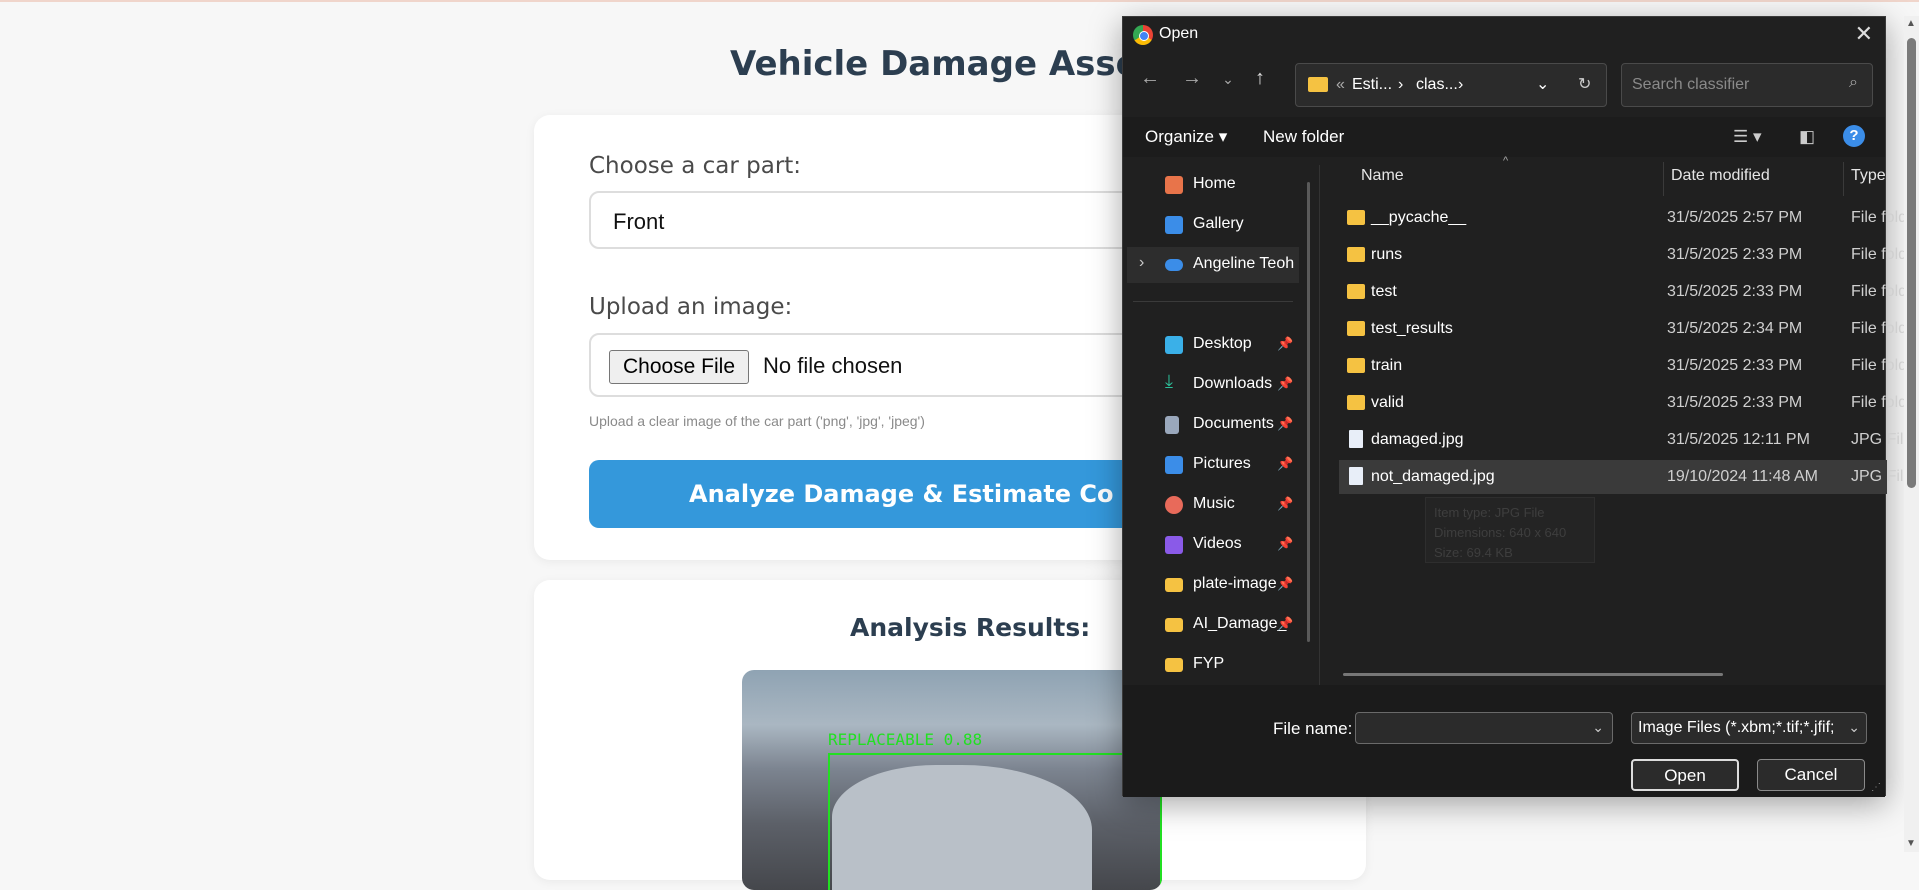 The height and width of the screenshot is (890, 1919). I want to click on page-scrollbar: ▲ ▼, so click(1911, 434).